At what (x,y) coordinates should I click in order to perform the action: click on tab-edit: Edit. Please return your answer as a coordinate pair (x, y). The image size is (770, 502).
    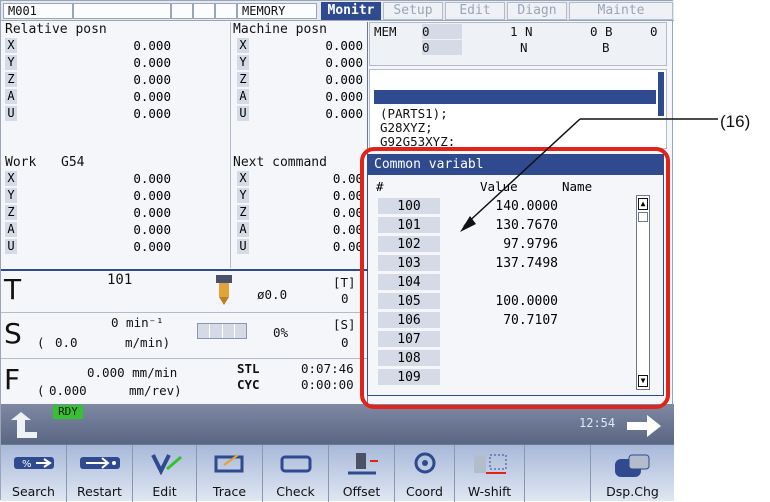
    Looking at the image, I should click on (475, 11).